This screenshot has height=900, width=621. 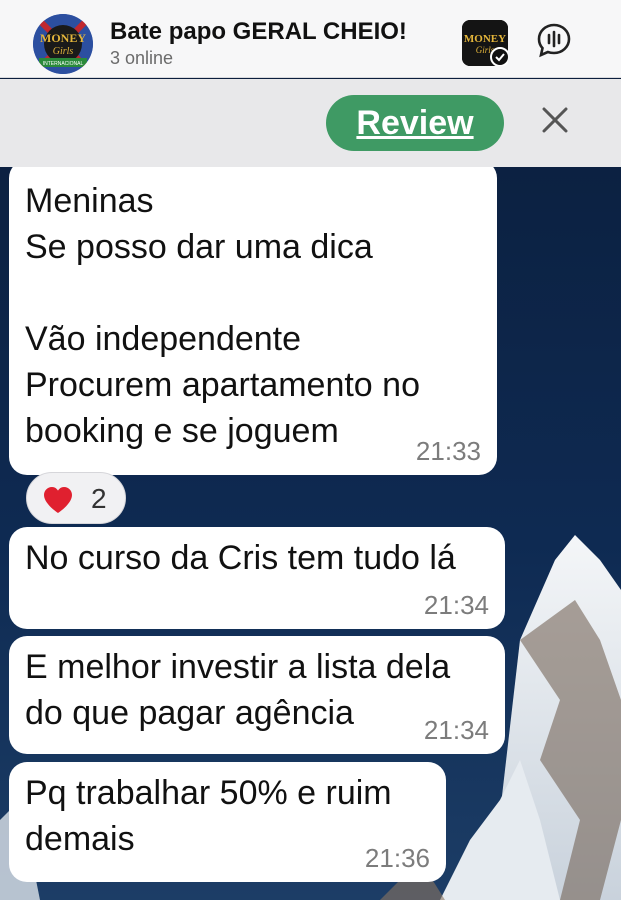 I want to click on message-bubble: Pq trabalhar 50% e ruim demais 21:36, so click(x=227, y=822).